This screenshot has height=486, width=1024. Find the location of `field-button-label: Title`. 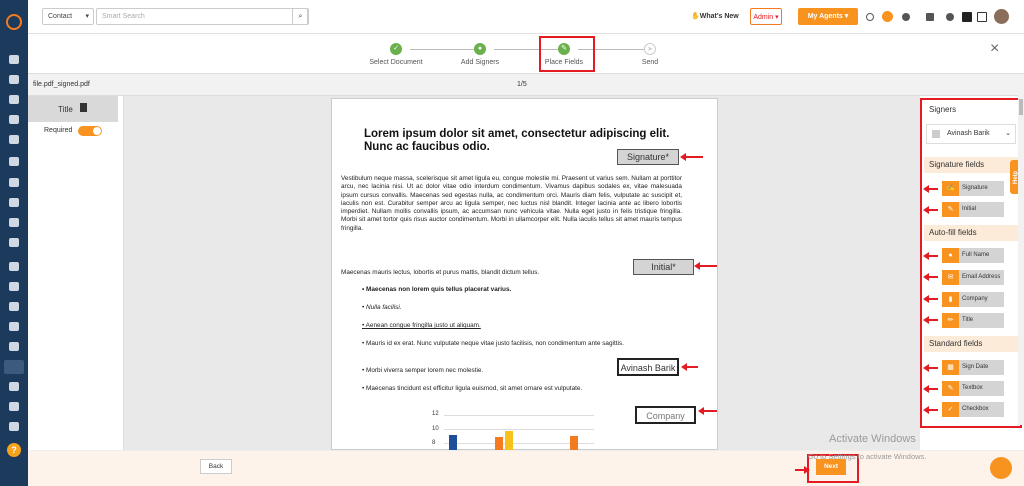

field-button-label: Title is located at coordinates (968, 320).